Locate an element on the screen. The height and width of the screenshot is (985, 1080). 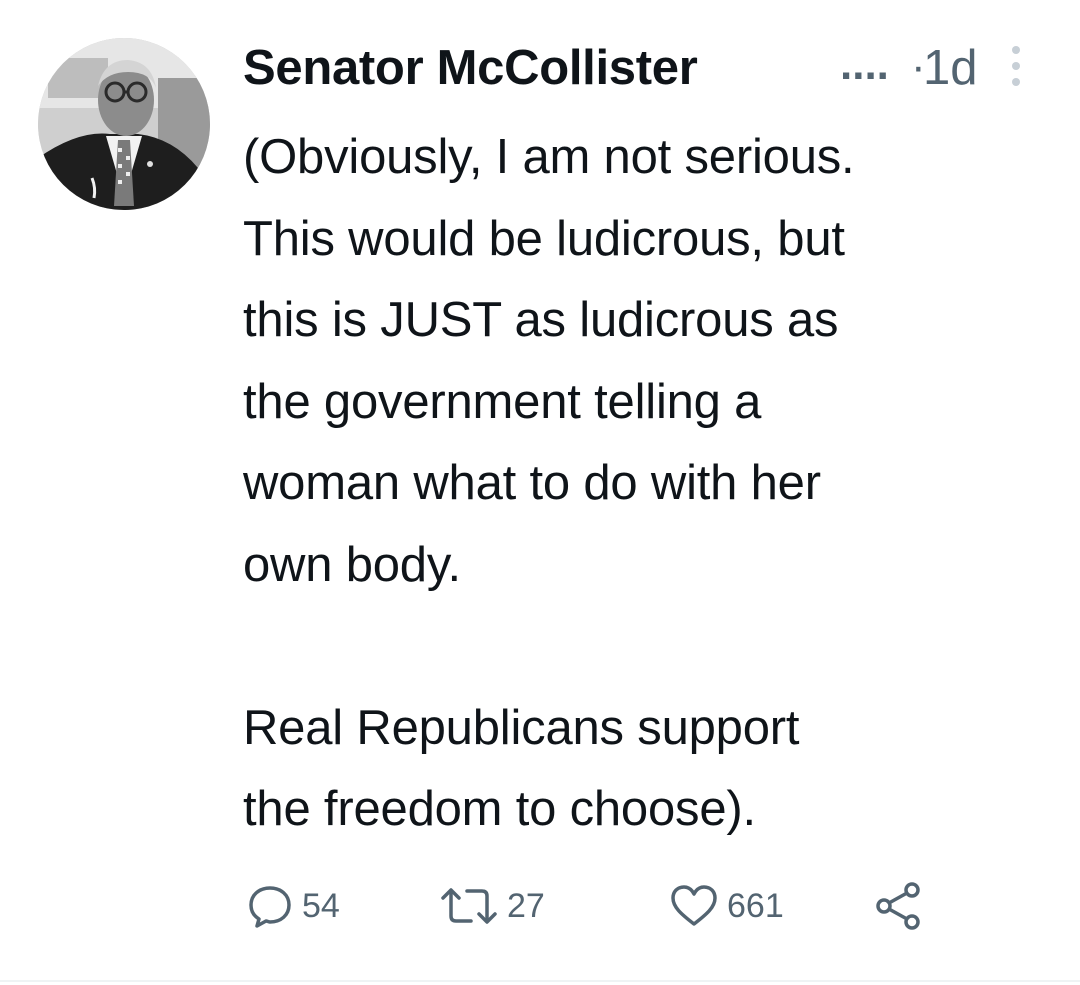
heart-icon is located at coordinates (694, 905).